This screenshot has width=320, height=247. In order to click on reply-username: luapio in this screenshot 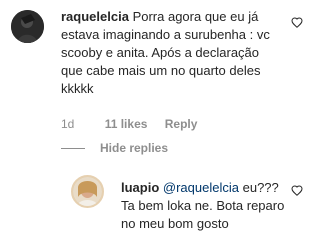, I will do `click(140, 187)`.